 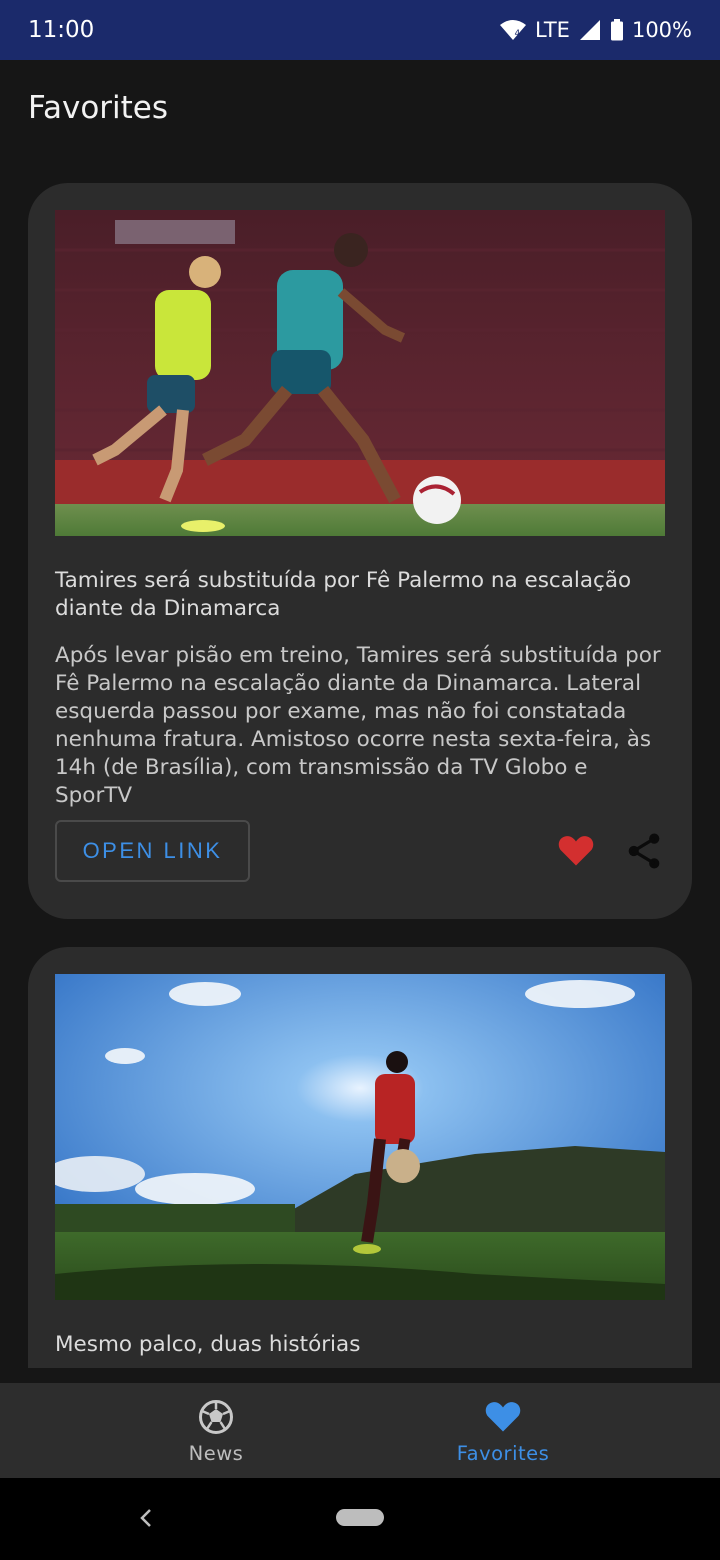 I want to click on home-pill, so click(x=360, y=1517).